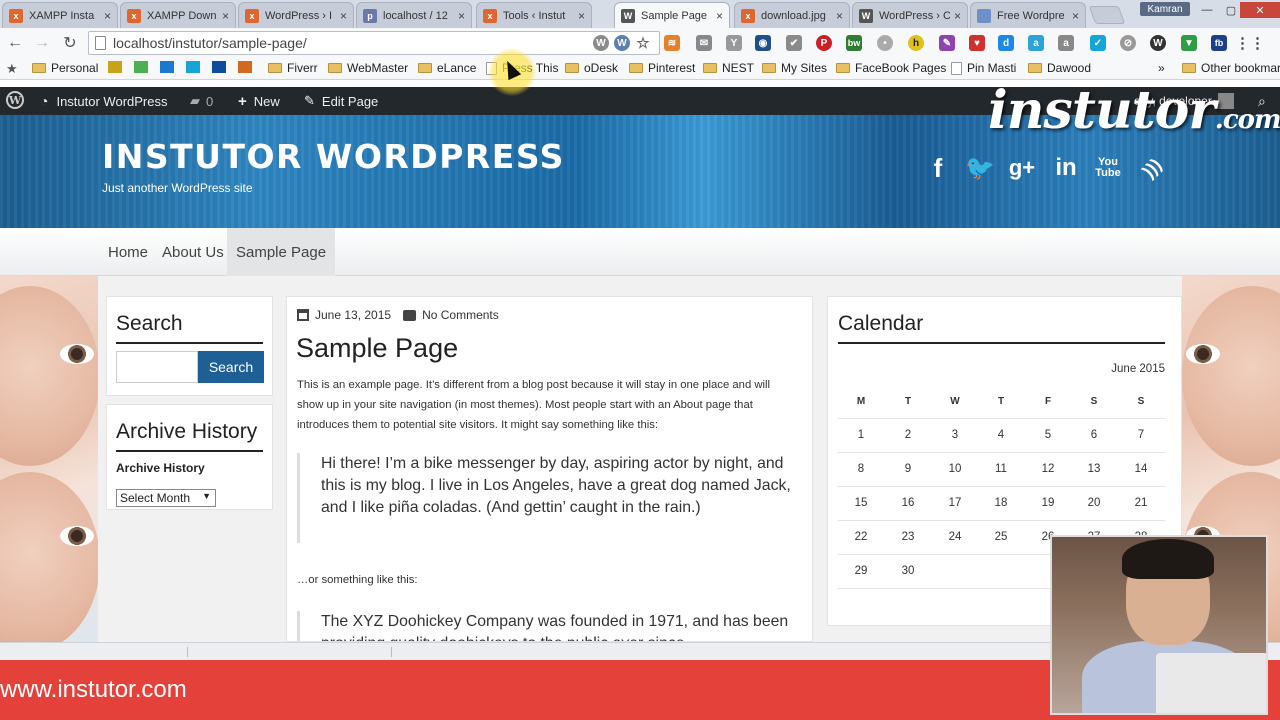 Image resolution: width=1280 pixels, height=720 pixels. What do you see at coordinates (794, 43) in the screenshot?
I see `extension-icon: ✔` at bounding box center [794, 43].